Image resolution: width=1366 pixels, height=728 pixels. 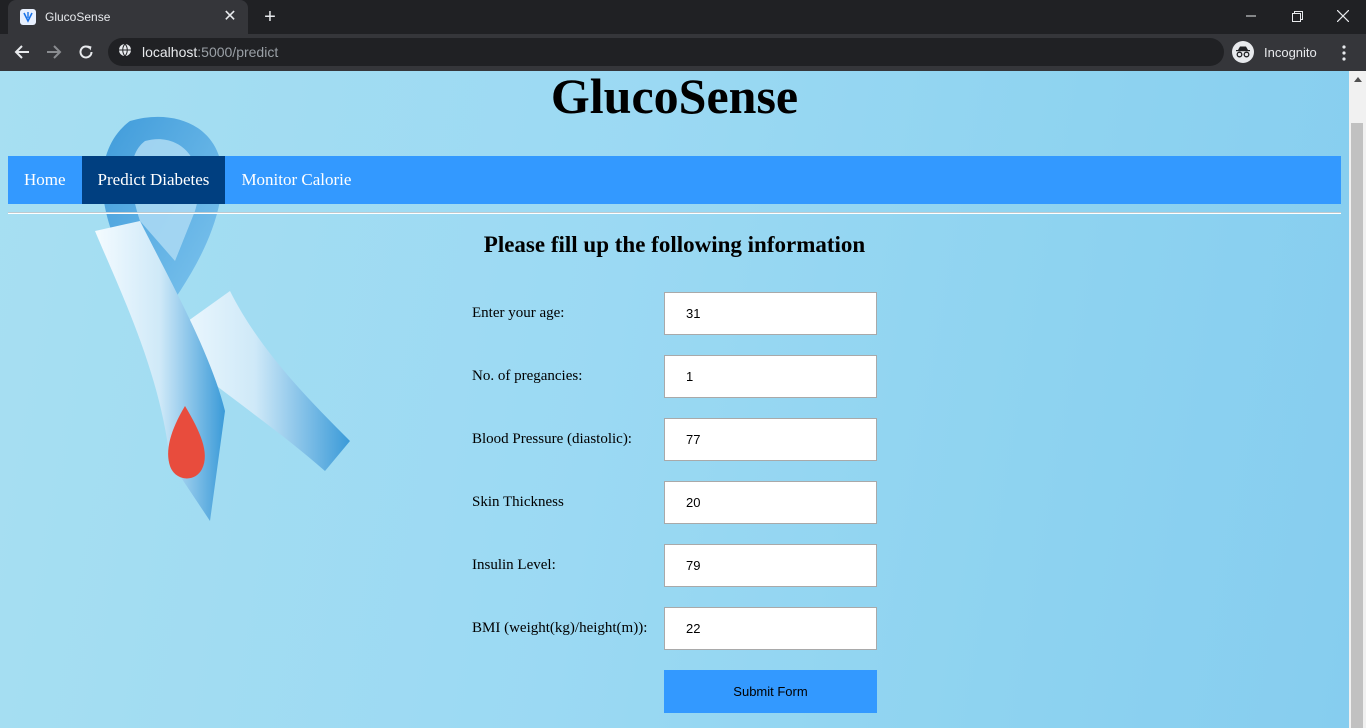 What do you see at coordinates (1343, 16) in the screenshot?
I see `close-window-icon` at bounding box center [1343, 16].